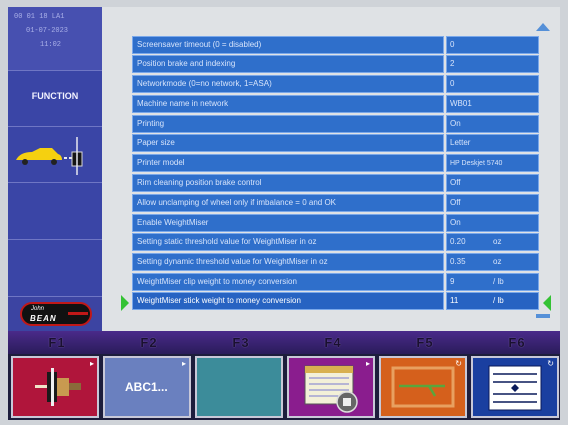 The width and height of the screenshot is (568, 425). I want to click on settings-row: Paper size Letter, so click(335, 143).